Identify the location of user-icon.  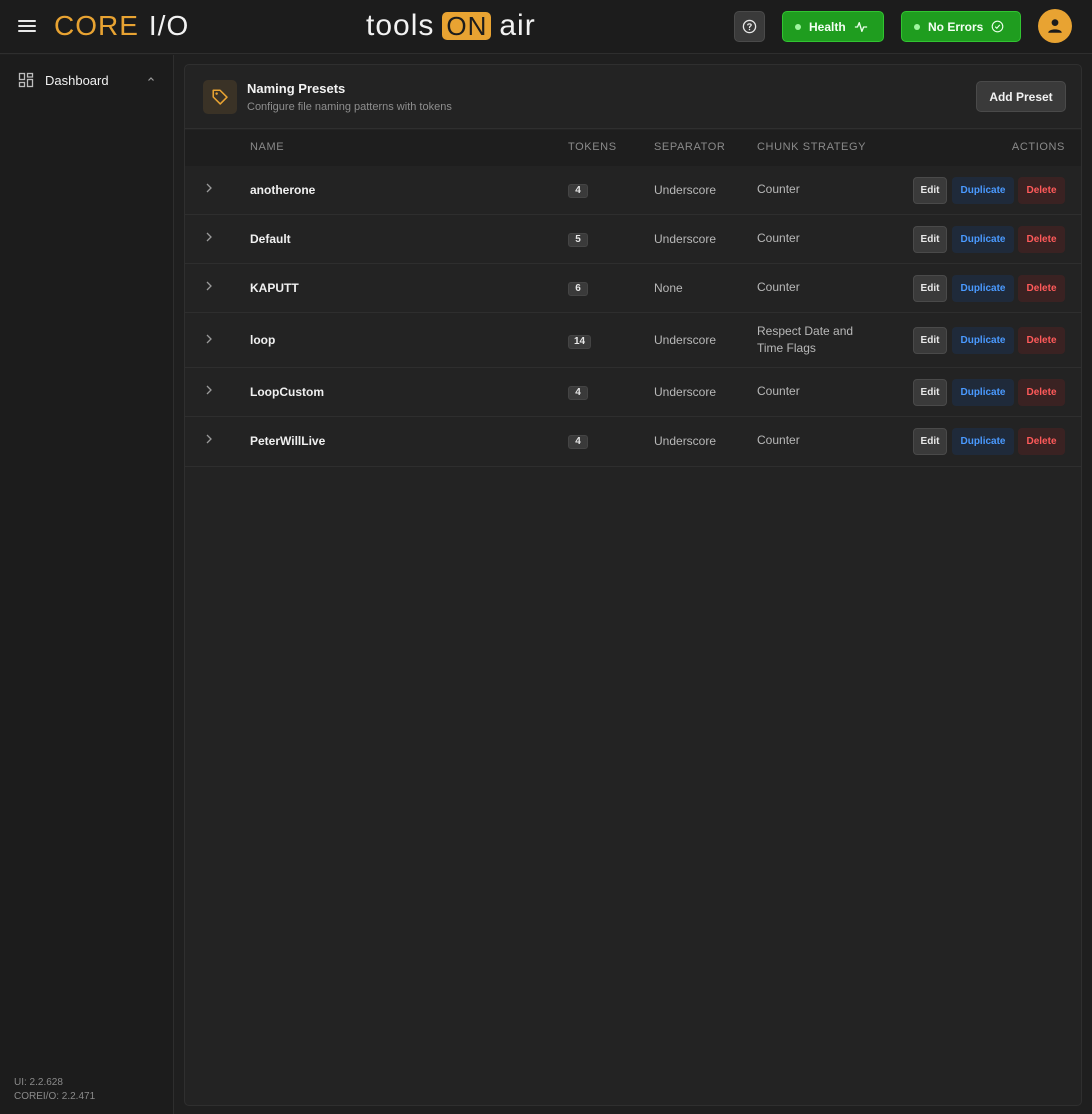
(1055, 26).